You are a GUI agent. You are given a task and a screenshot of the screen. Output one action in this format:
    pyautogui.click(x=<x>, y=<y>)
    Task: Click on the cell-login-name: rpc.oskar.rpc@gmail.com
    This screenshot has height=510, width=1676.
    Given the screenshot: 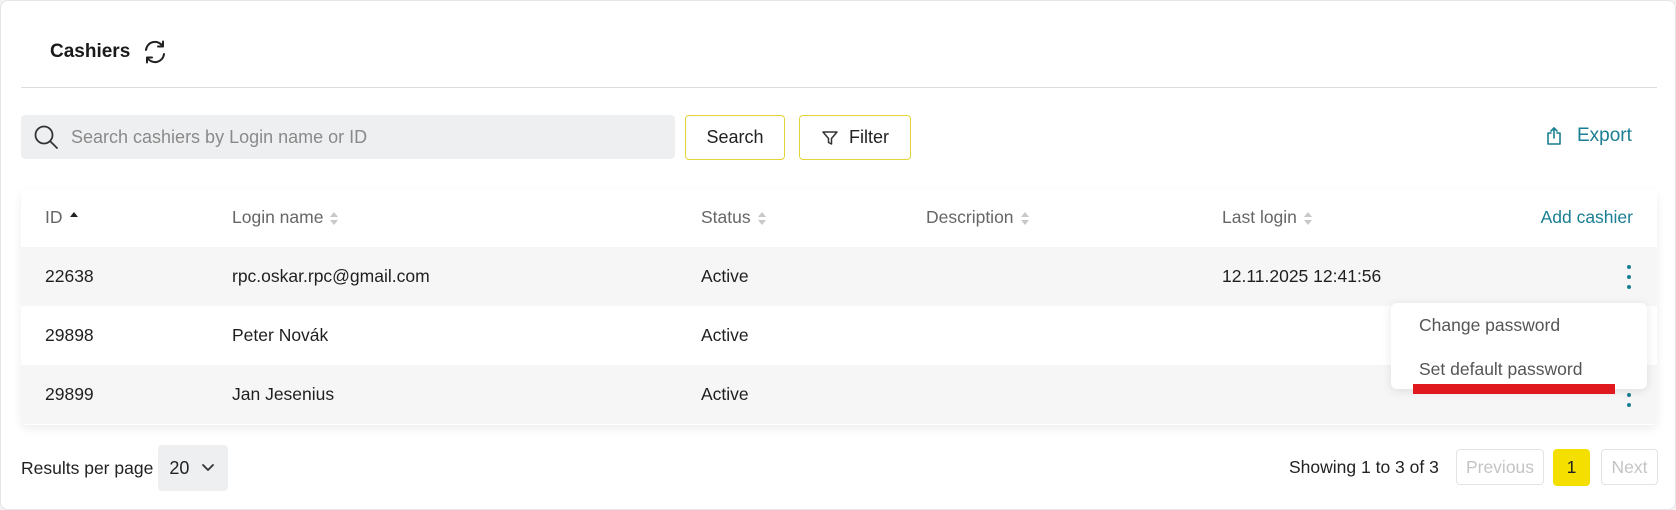 What is the action you would take?
    pyautogui.click(x=331, y=276)
    